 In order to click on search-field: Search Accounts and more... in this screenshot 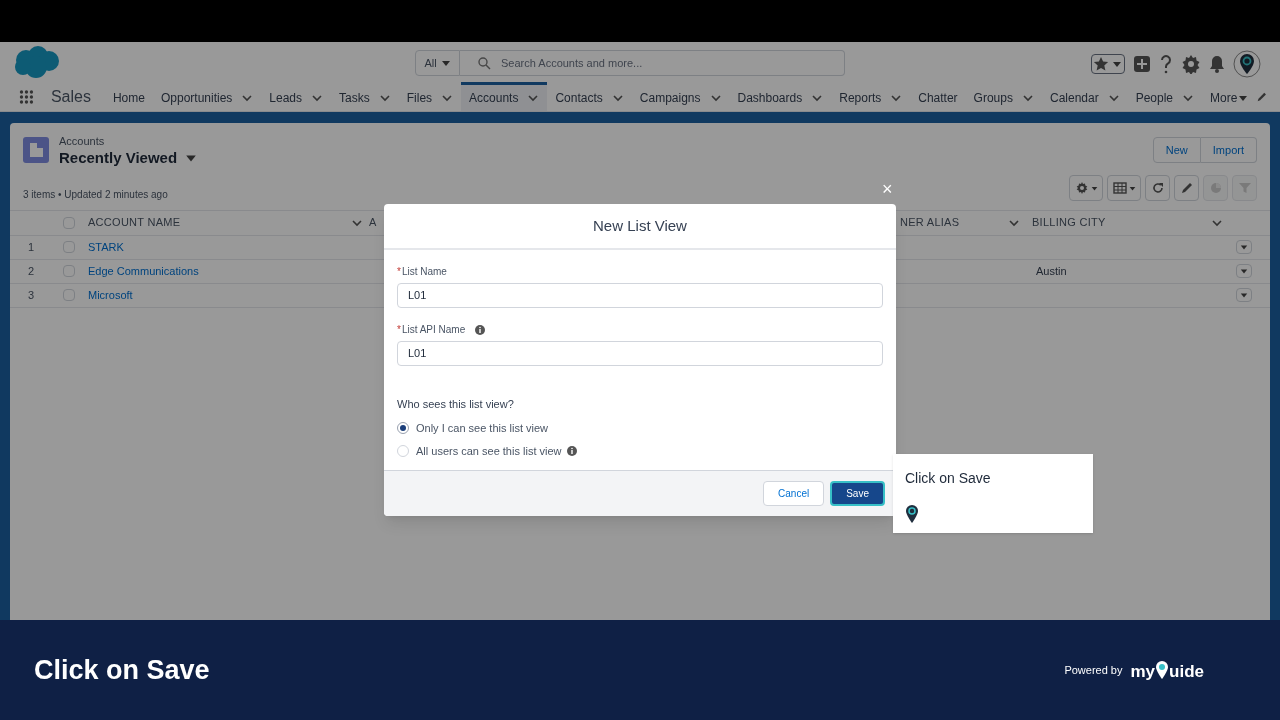, I will do `click(652, 63)`.